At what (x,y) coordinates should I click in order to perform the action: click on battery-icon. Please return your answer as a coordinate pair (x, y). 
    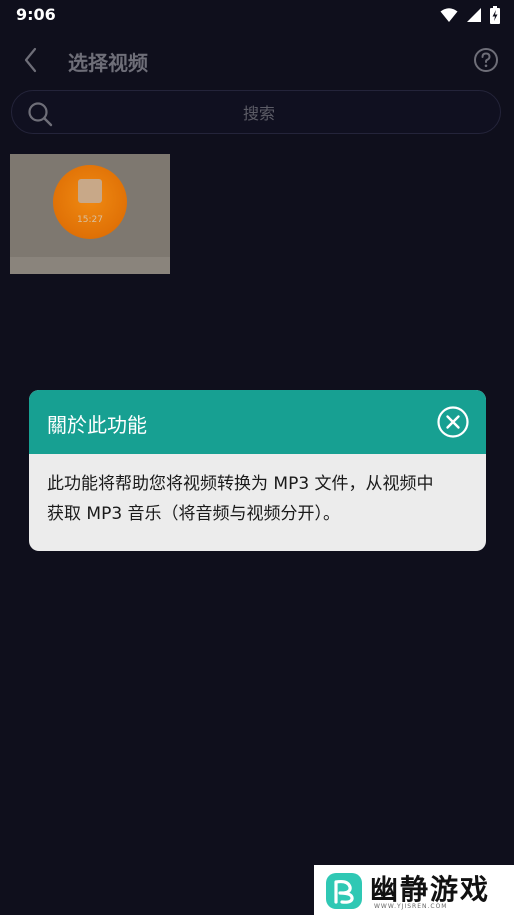
    Looking at the image, I should click on (495, 15).